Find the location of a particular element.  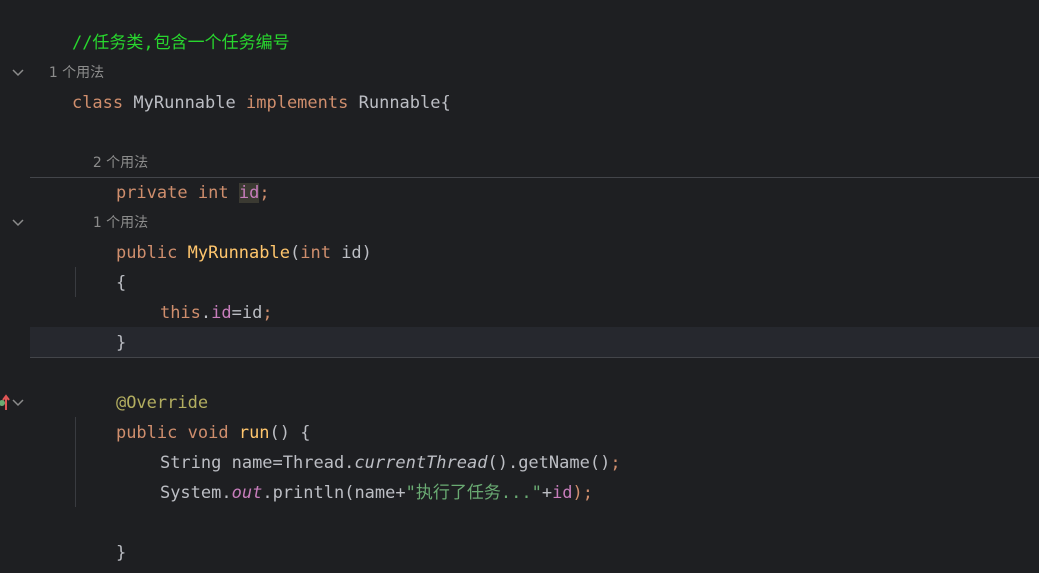

code-line-brace-open: { is located at coordinates (100, 265).